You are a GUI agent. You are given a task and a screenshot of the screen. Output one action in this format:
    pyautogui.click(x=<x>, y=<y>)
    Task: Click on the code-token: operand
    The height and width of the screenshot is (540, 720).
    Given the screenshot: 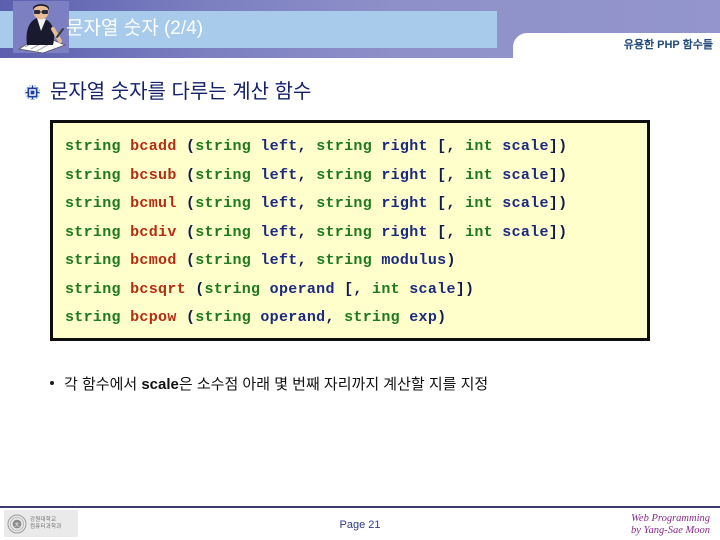 What is the action you would take?
    pyautogui.click(x=302, y=289)
    